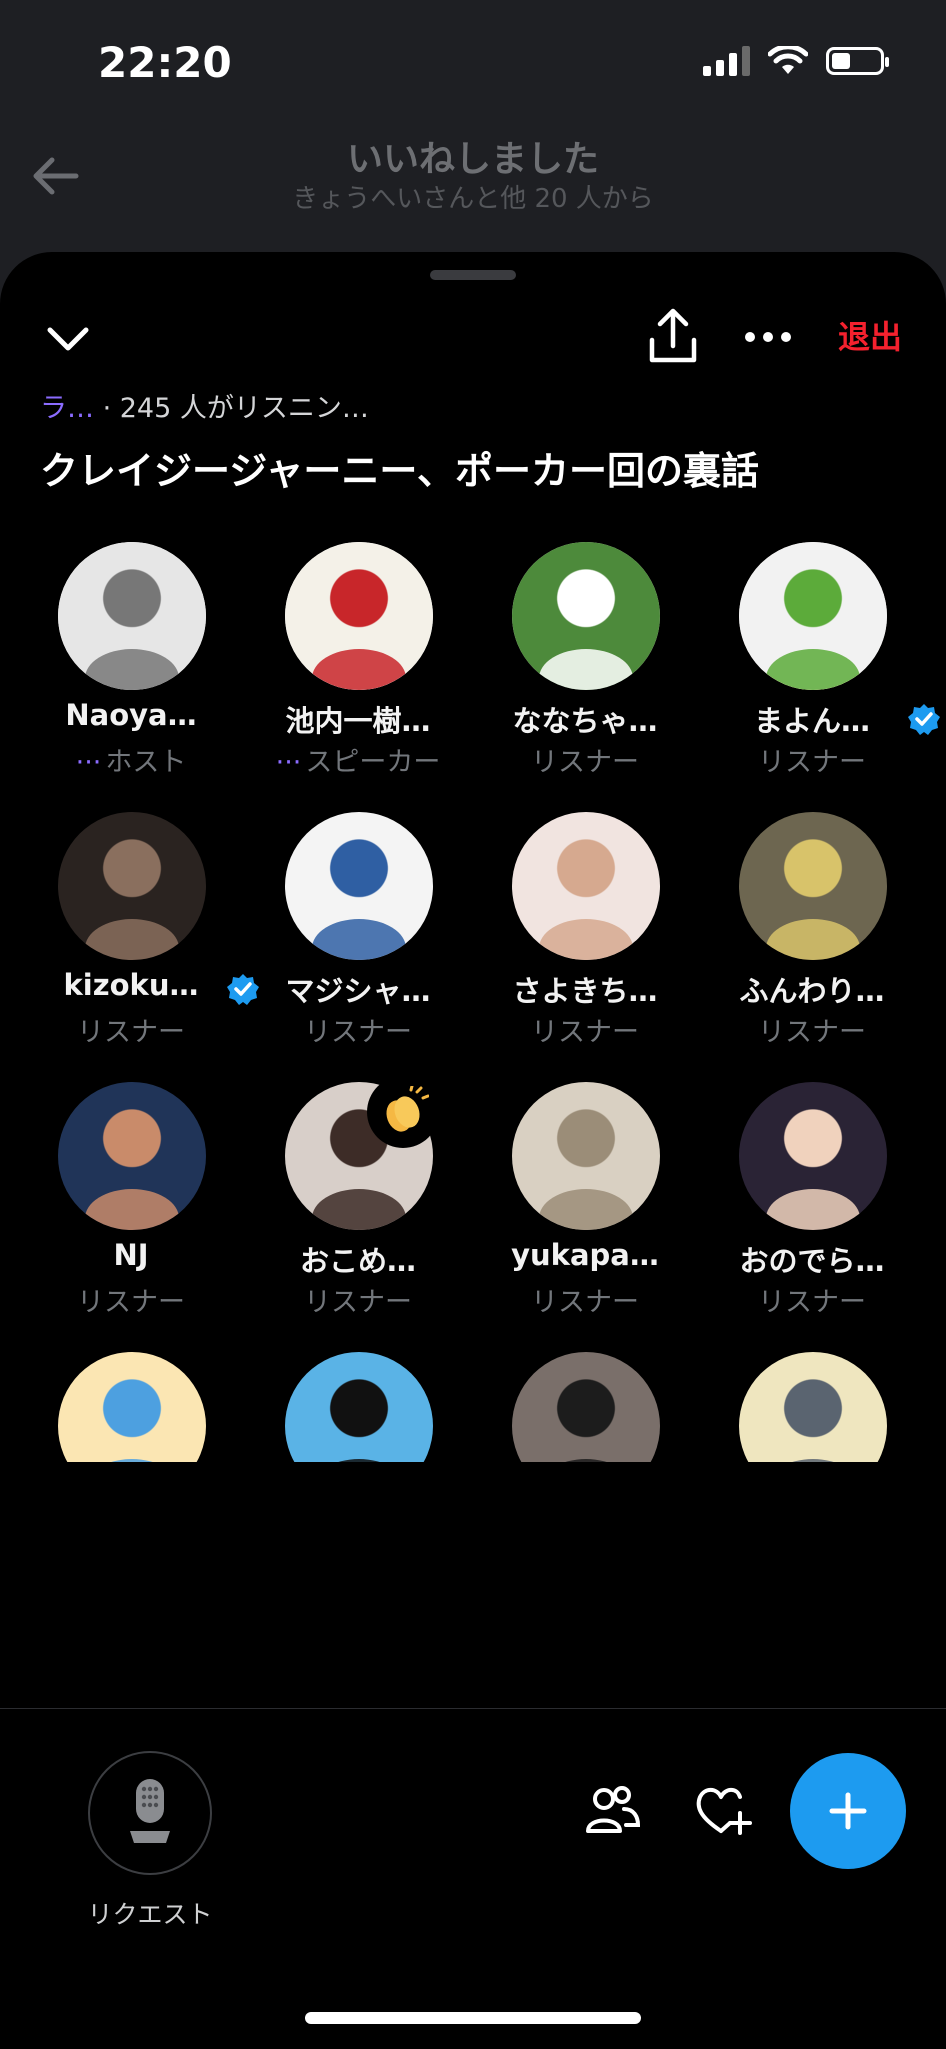 The width and height of the screenshot is (946, 2049). Describe the element at coordinates (473, 62) in the screenshot. I see `status-bar: 22:20` at that location.